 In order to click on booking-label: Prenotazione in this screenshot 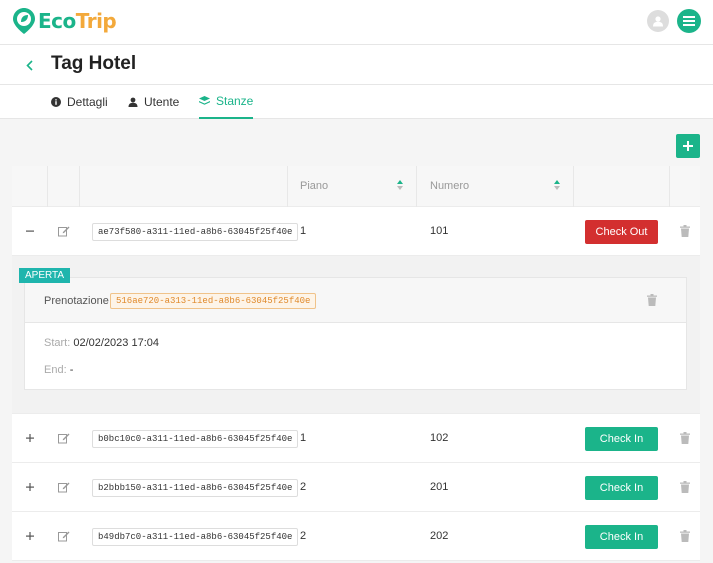, I will do `click(76, 301)`.